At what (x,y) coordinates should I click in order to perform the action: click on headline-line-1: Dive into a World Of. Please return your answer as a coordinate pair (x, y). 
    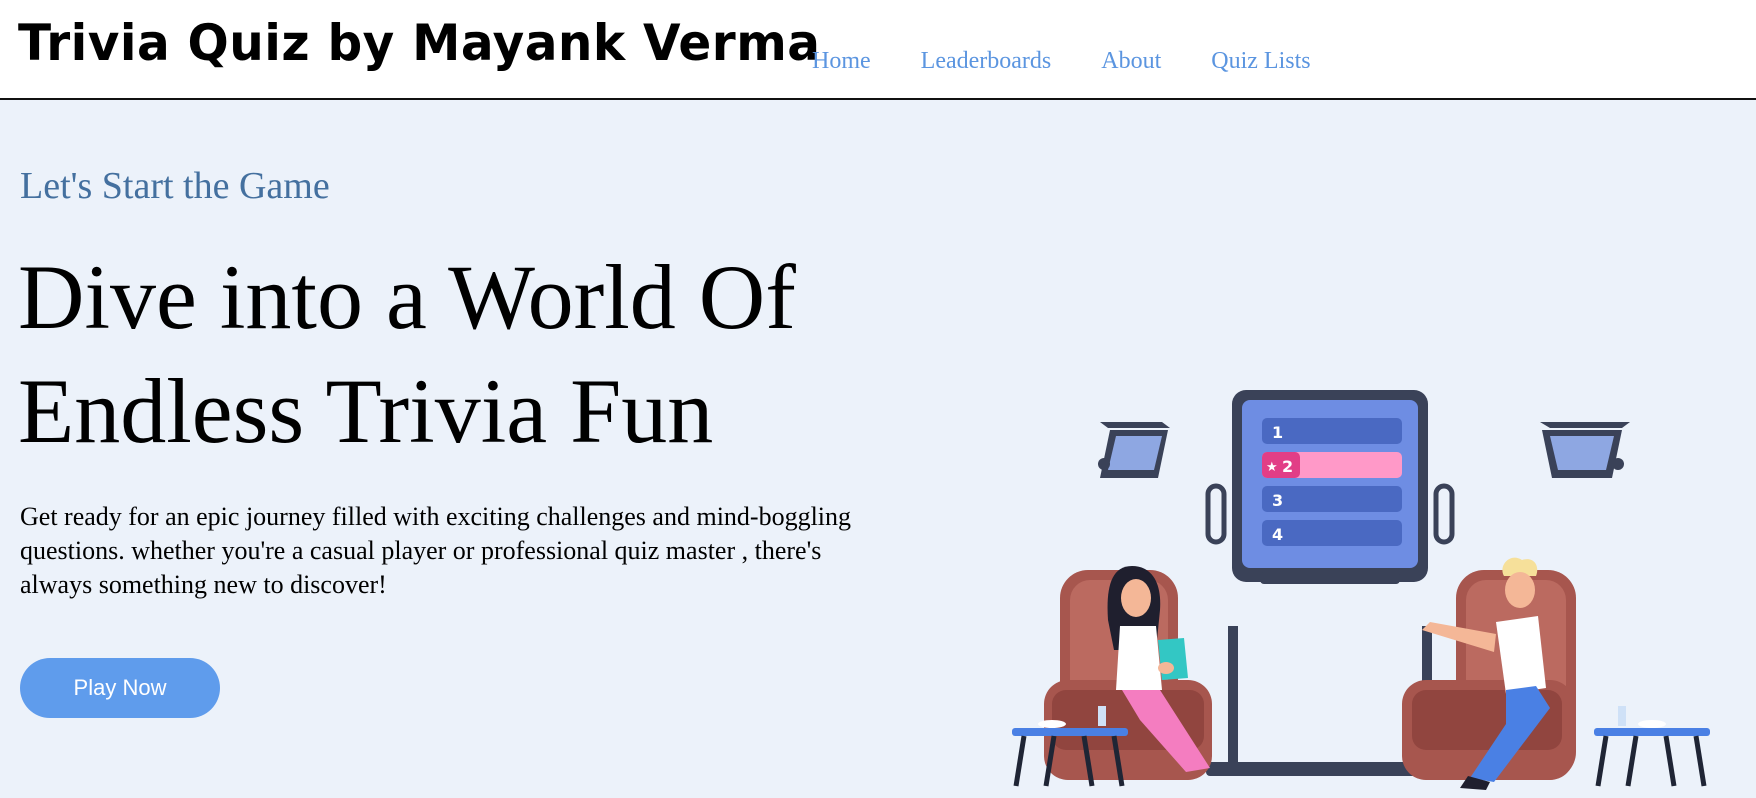
    Looking at the image, I should click on (407, 297).